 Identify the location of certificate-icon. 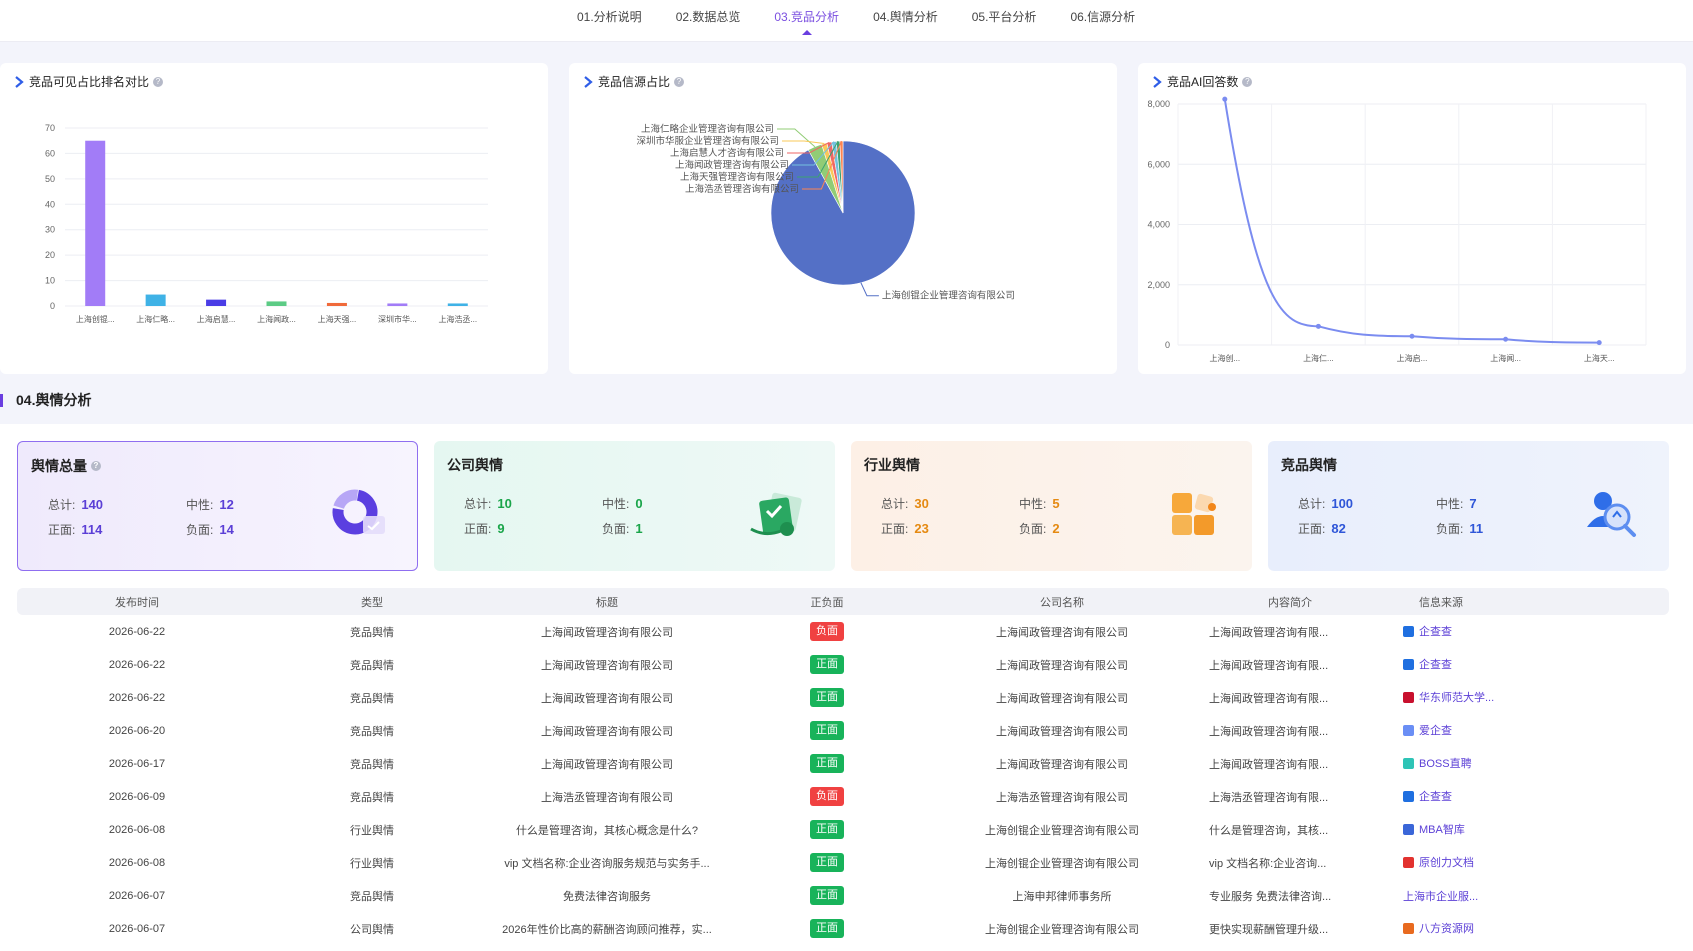
(776, 514).